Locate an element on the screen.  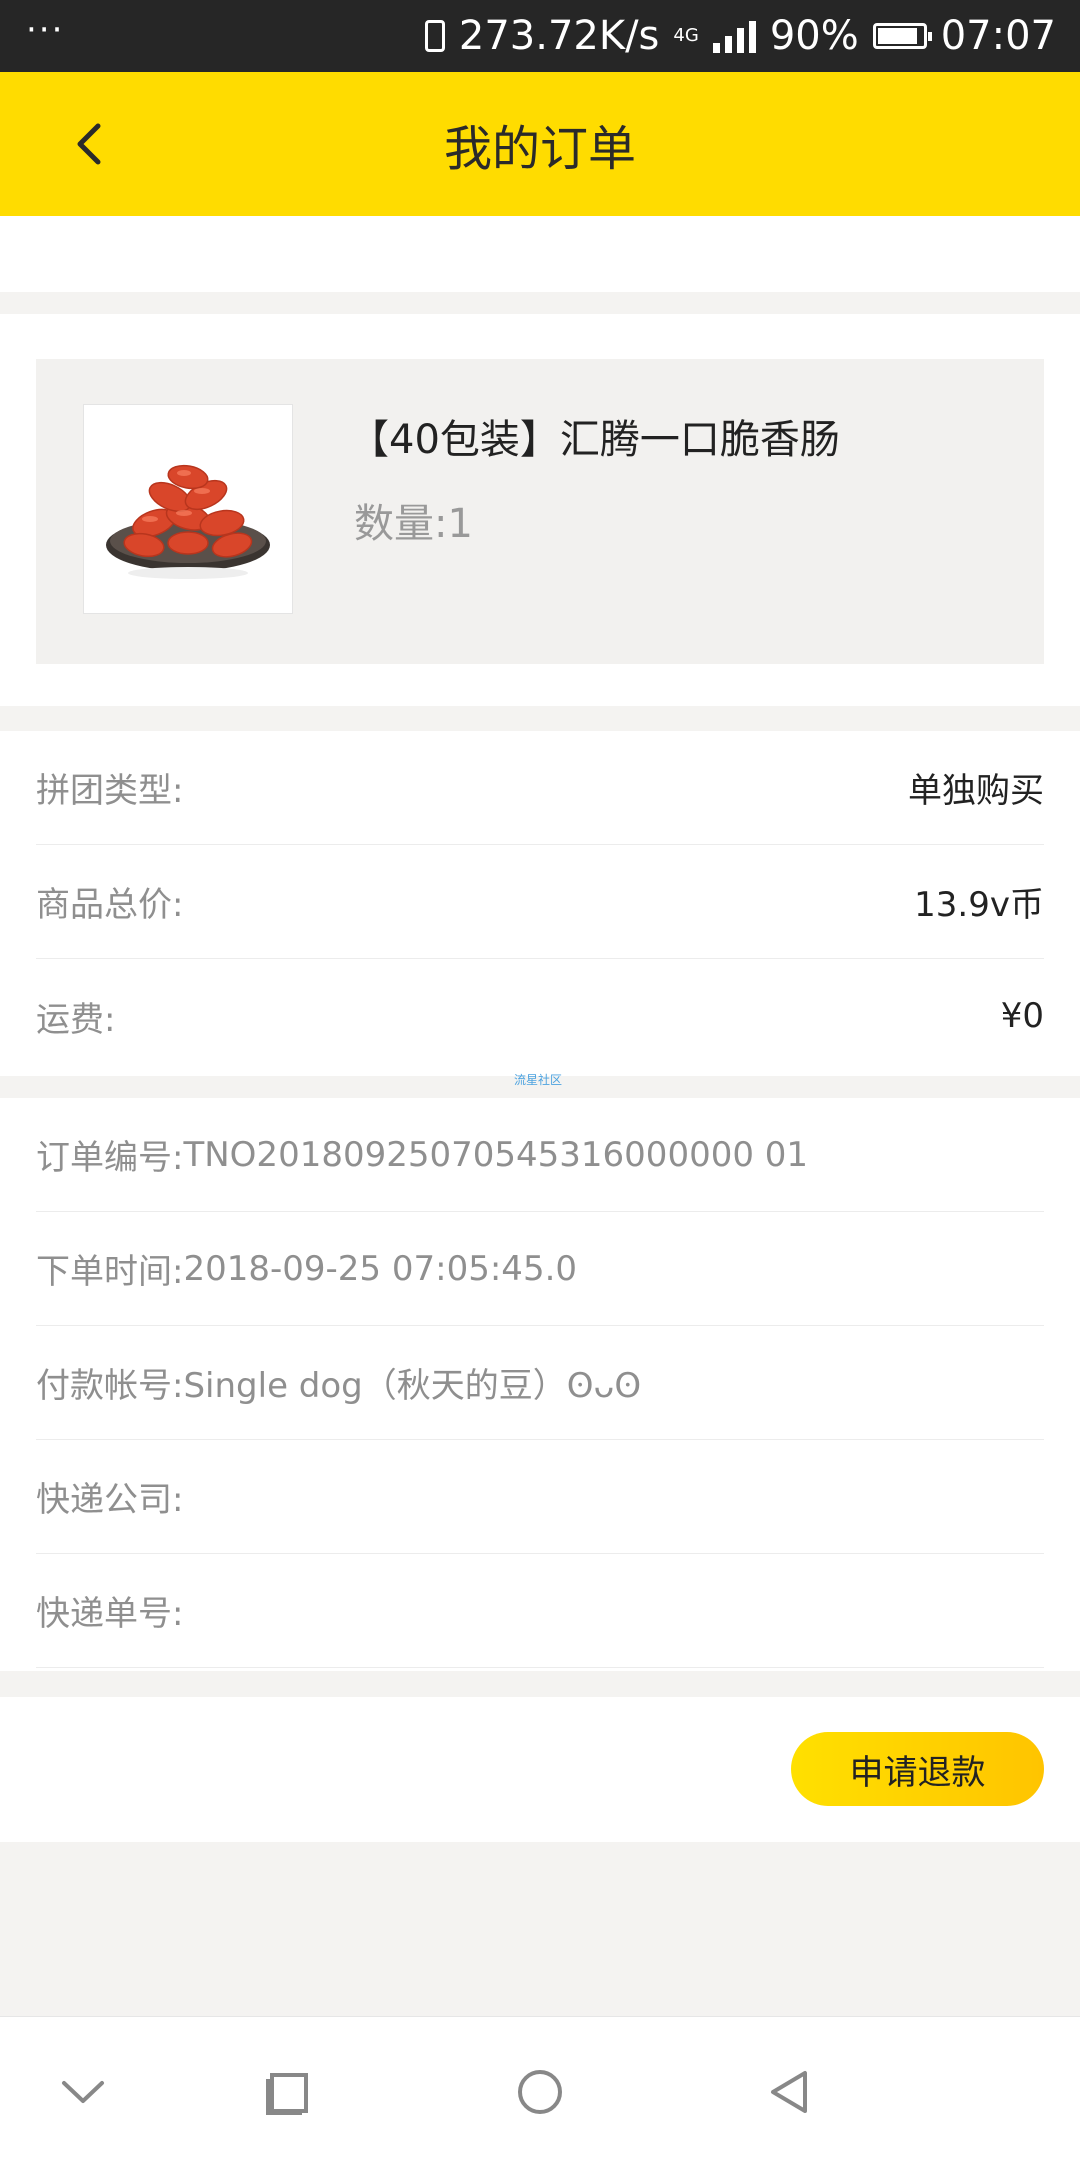
total-price-row: 商品总价: 13.9v币 is located at coordinates (540, 902).